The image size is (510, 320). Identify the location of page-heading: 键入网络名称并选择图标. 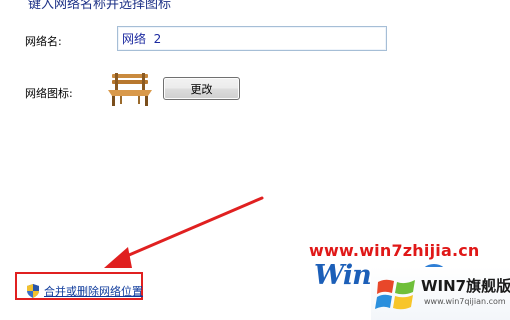
(100, 6).